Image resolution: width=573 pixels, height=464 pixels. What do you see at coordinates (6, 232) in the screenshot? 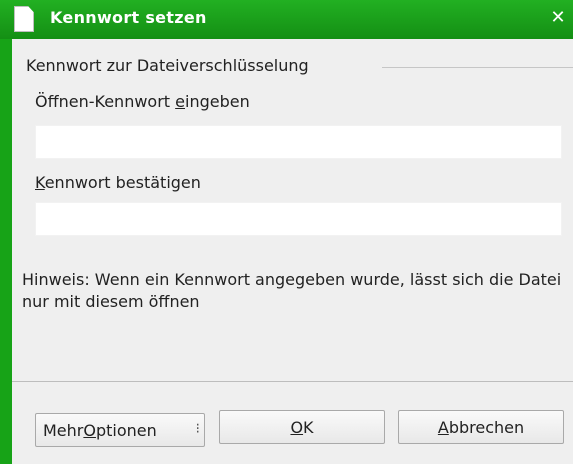
I see `window-frame` at bounding box center [6, 232].